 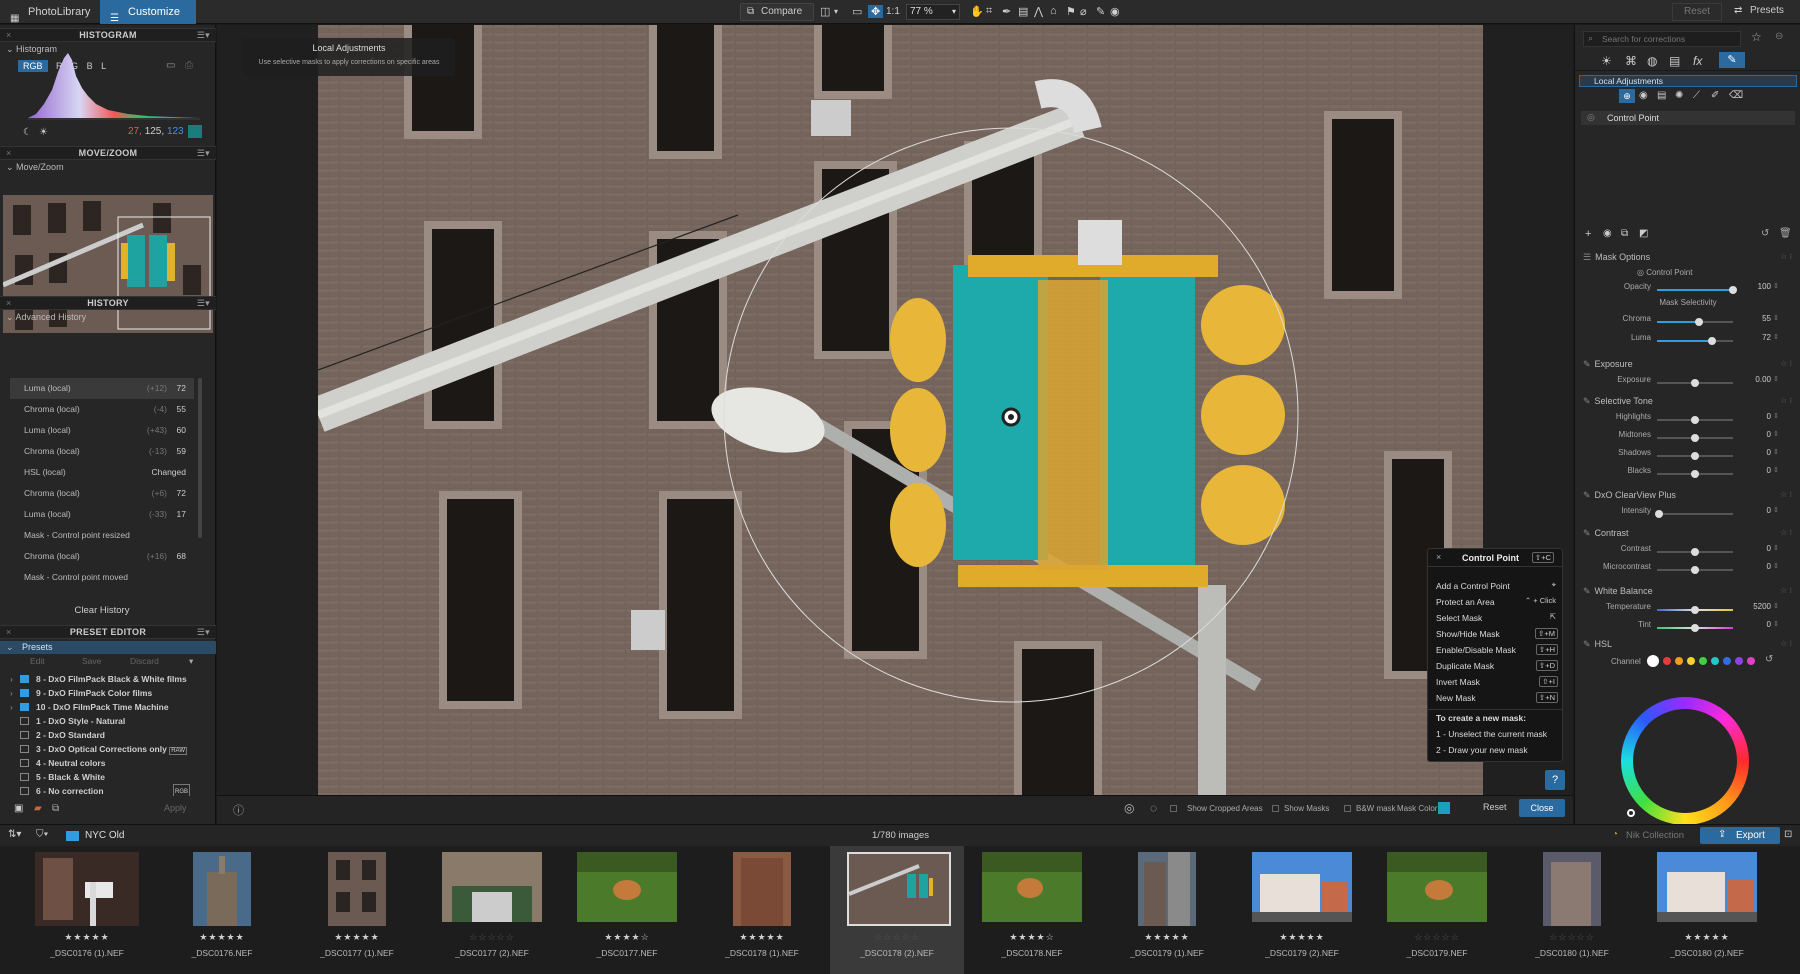 What do you see at coordinates (1715, 661) in the screenshot?
I see `channel-cyan-swatch` at bounding box center [1715, 661].